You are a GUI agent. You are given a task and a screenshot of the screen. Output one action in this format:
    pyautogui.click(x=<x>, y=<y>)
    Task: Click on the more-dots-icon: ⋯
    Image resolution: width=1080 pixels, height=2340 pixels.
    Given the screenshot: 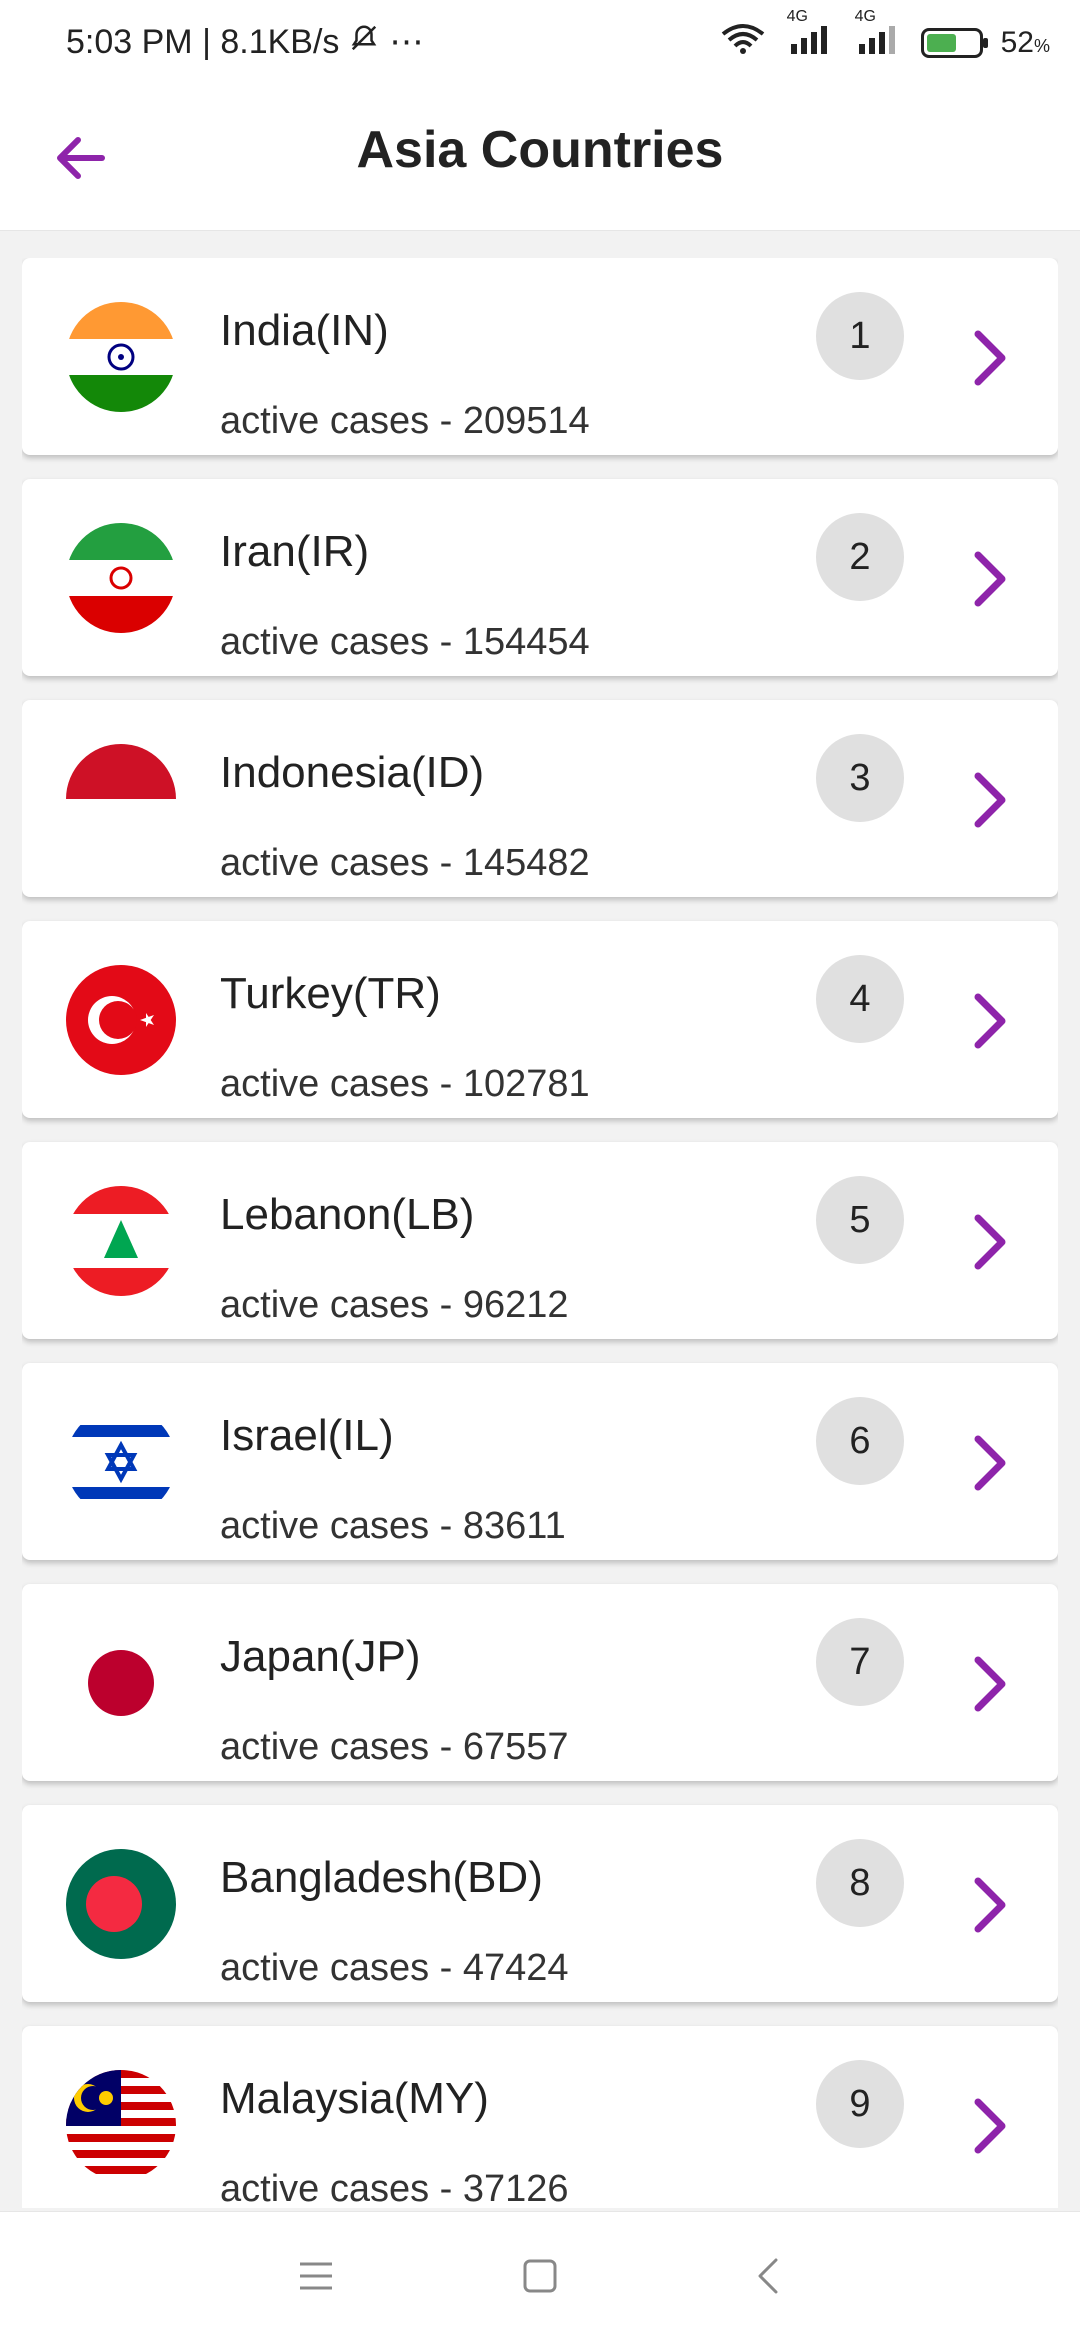 What is the action you would take?
    pyautogui.click(x=406, y=42)
    